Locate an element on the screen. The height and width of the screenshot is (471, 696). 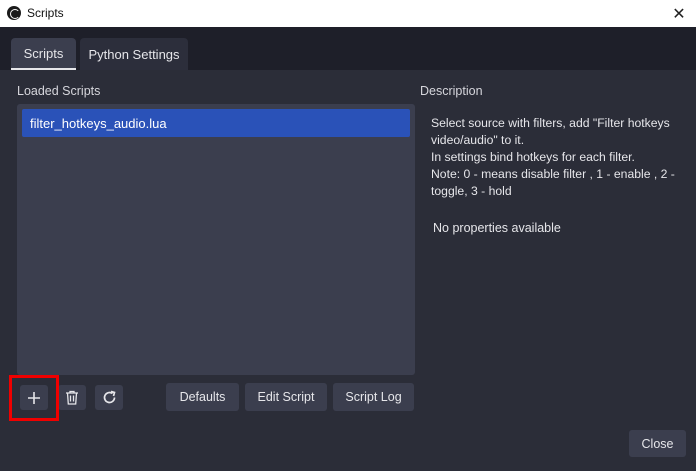
description-label: Description is located at coordinates (451, 91).